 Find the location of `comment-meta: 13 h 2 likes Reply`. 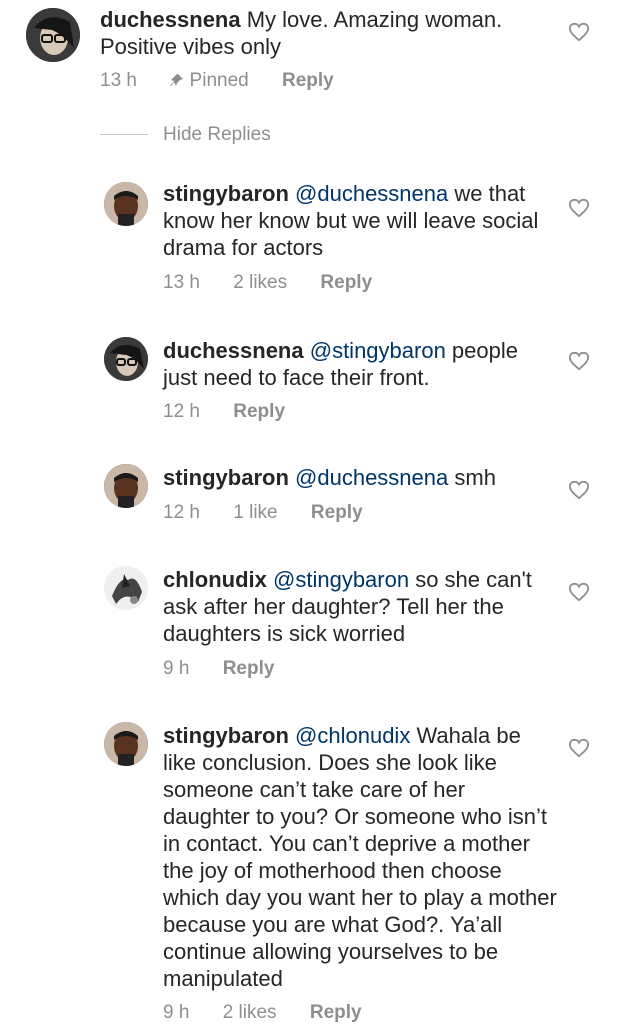

comment-meta: 13 h 2 likes Reply is located at coordinates (281, 283).